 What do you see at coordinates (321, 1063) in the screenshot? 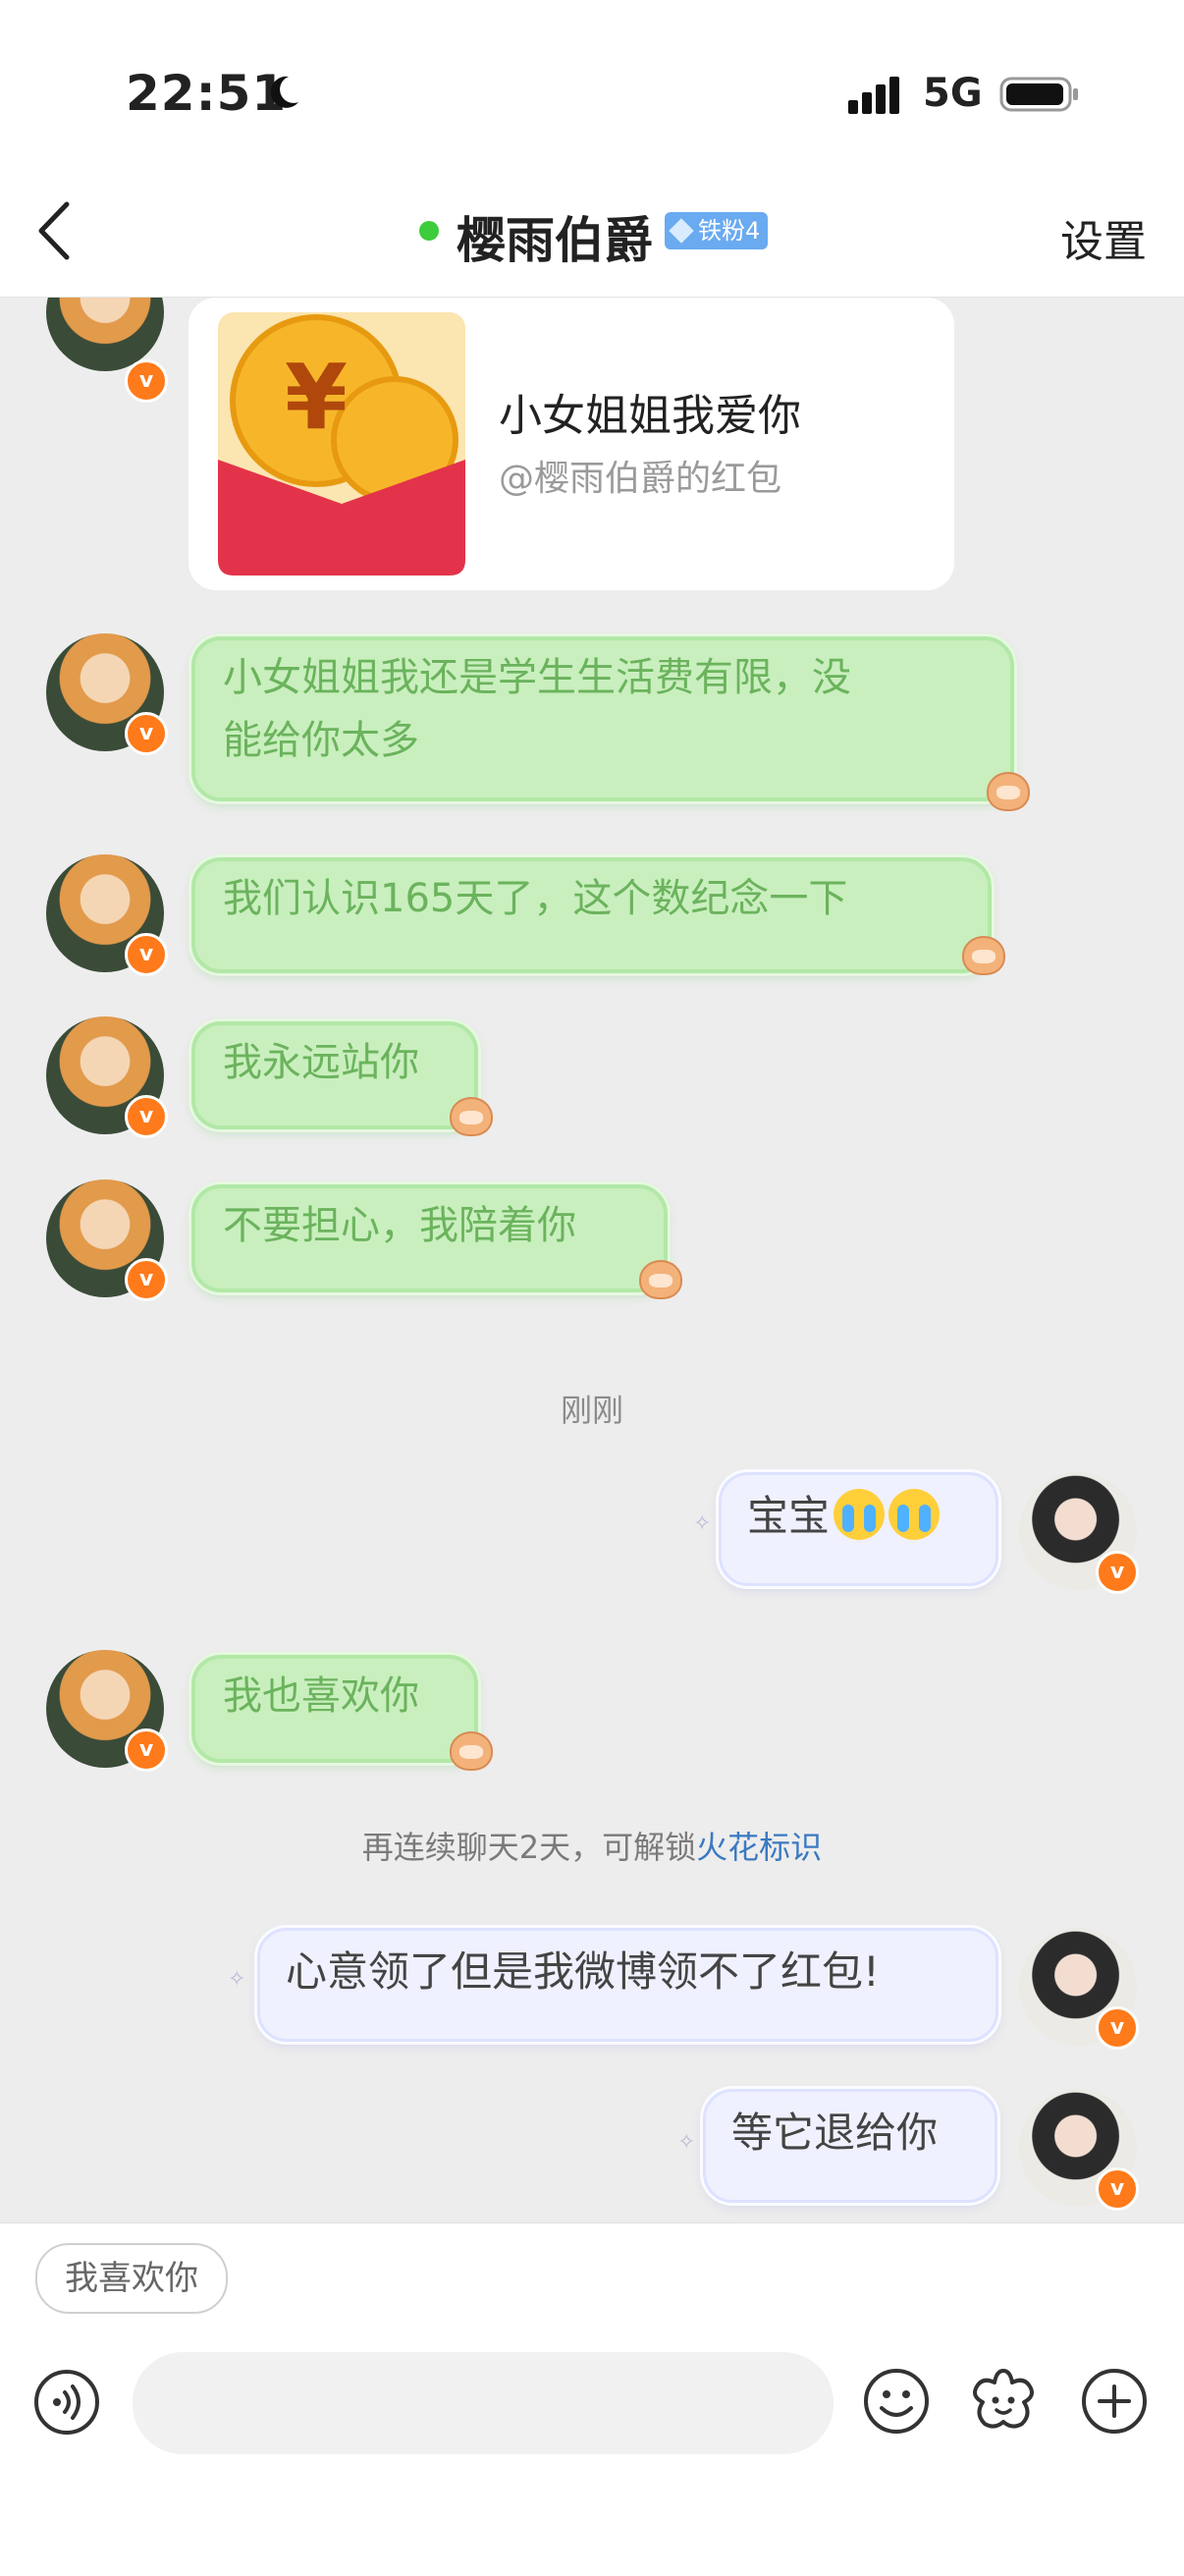
I see `message-text: 我永远站你` at bounding box center [321, 1063].